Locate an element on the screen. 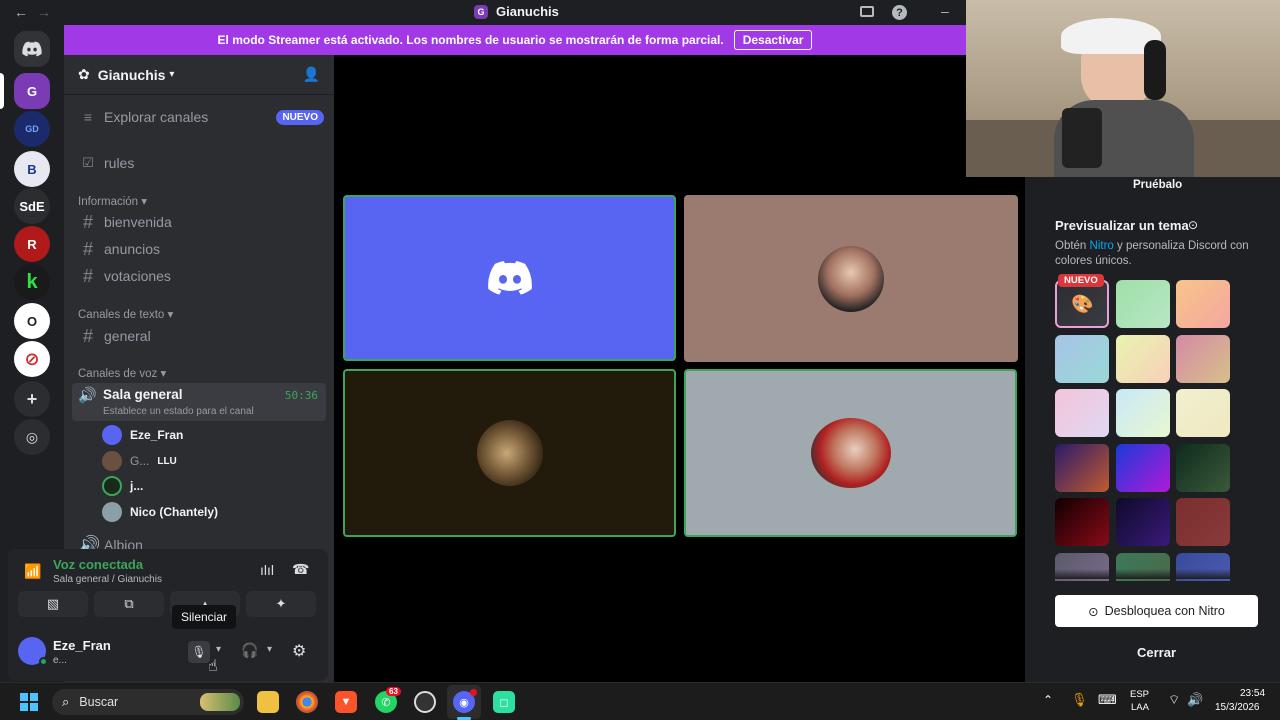 The height and width of the screenshot is (720, 1280). obs-icon is located at coordinates (425, 702).